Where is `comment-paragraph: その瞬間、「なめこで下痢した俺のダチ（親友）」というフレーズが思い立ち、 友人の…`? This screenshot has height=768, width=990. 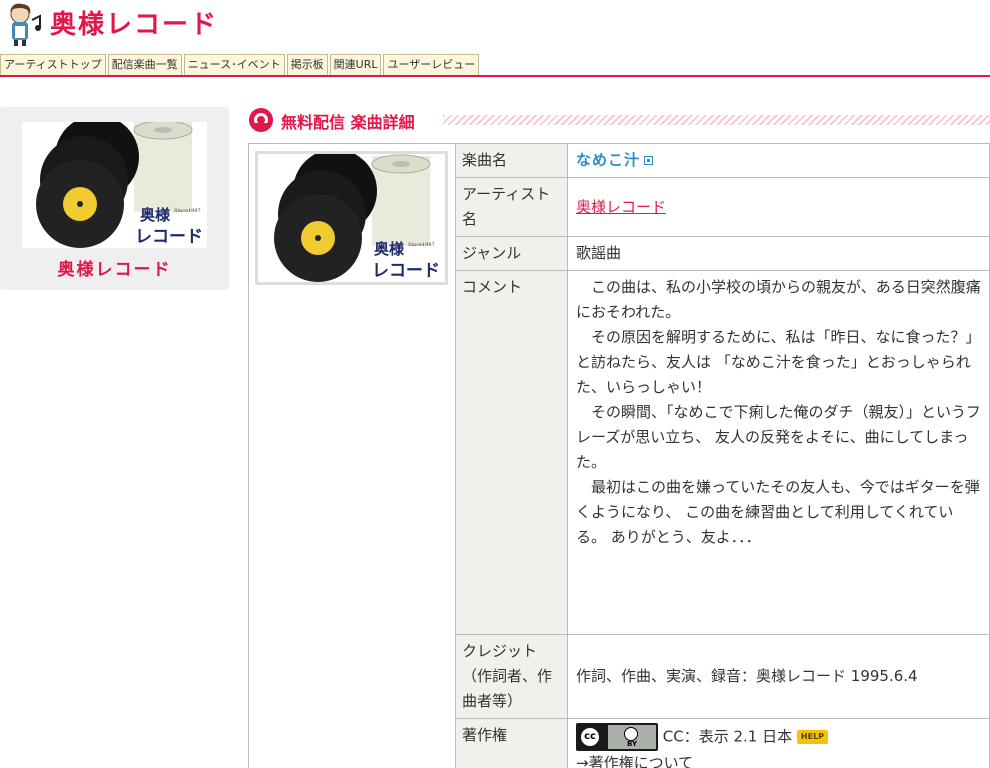 comment-paragraph: その瞬間、「なめこで下痢した俺のダチ（親友）」というフレーズが思い立ち、 友人の… is located at coordinates (778, 437).